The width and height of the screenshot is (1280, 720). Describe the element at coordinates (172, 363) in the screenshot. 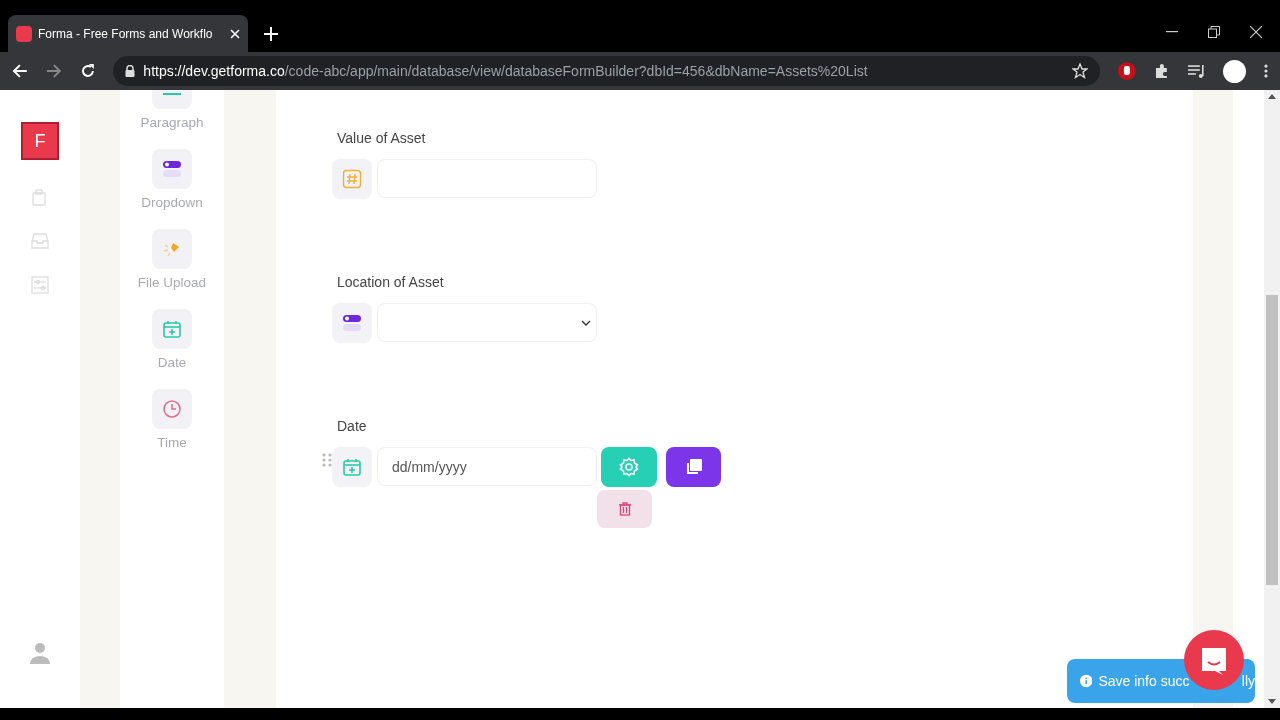

I see `palette-item-label: Date` at that location.